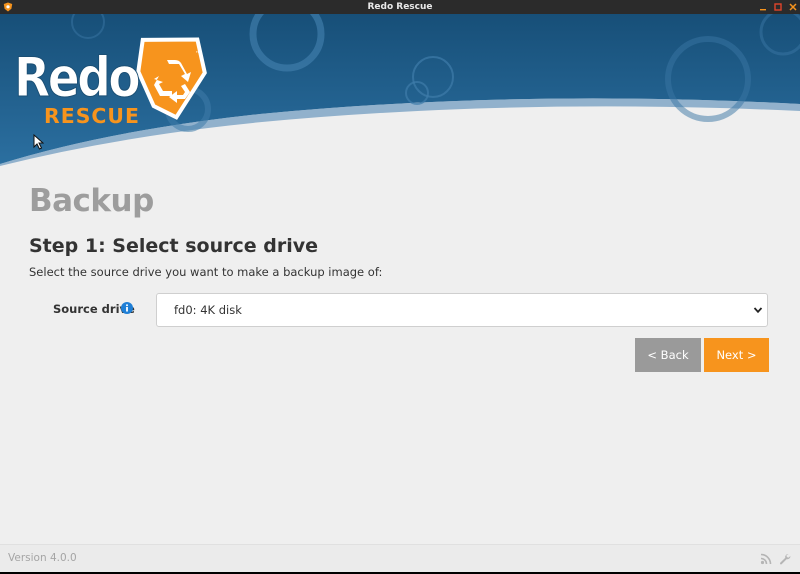  What do you see at coordinates (736, 355) in the screenshot?
I see `next-button: Next >` at bounding box center [736, 355].